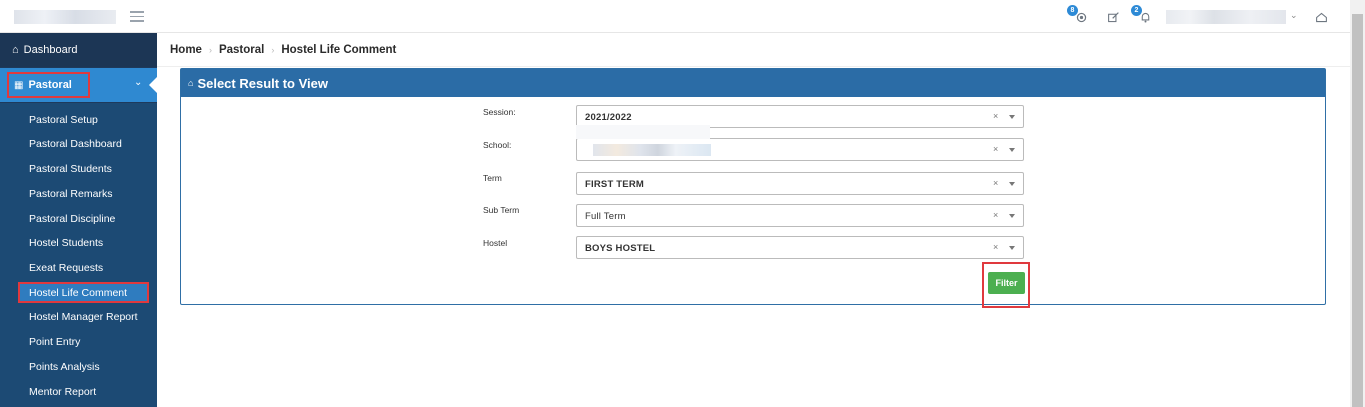  I want to click on sidebar-item-pastoral-setup: Pastoral Setup, so click(78, 120).